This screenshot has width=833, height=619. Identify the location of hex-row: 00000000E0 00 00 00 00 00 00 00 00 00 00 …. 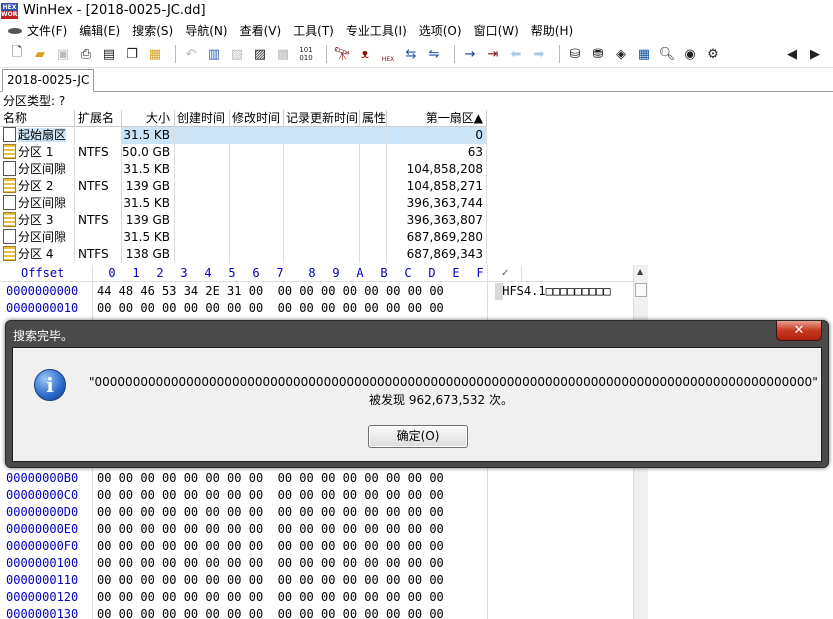
(316, 529).